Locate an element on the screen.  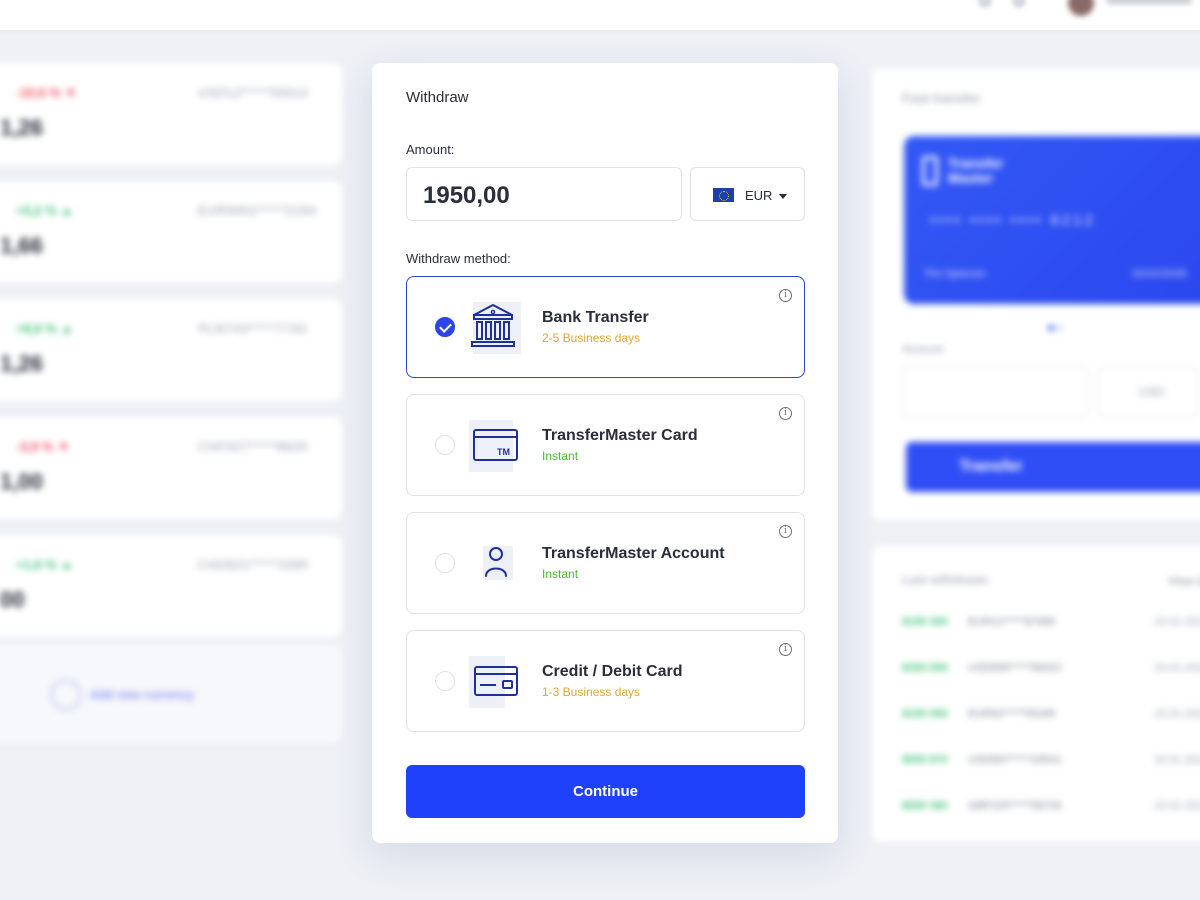
transfer-button: Transfer is located at coordinates (1053, 467).